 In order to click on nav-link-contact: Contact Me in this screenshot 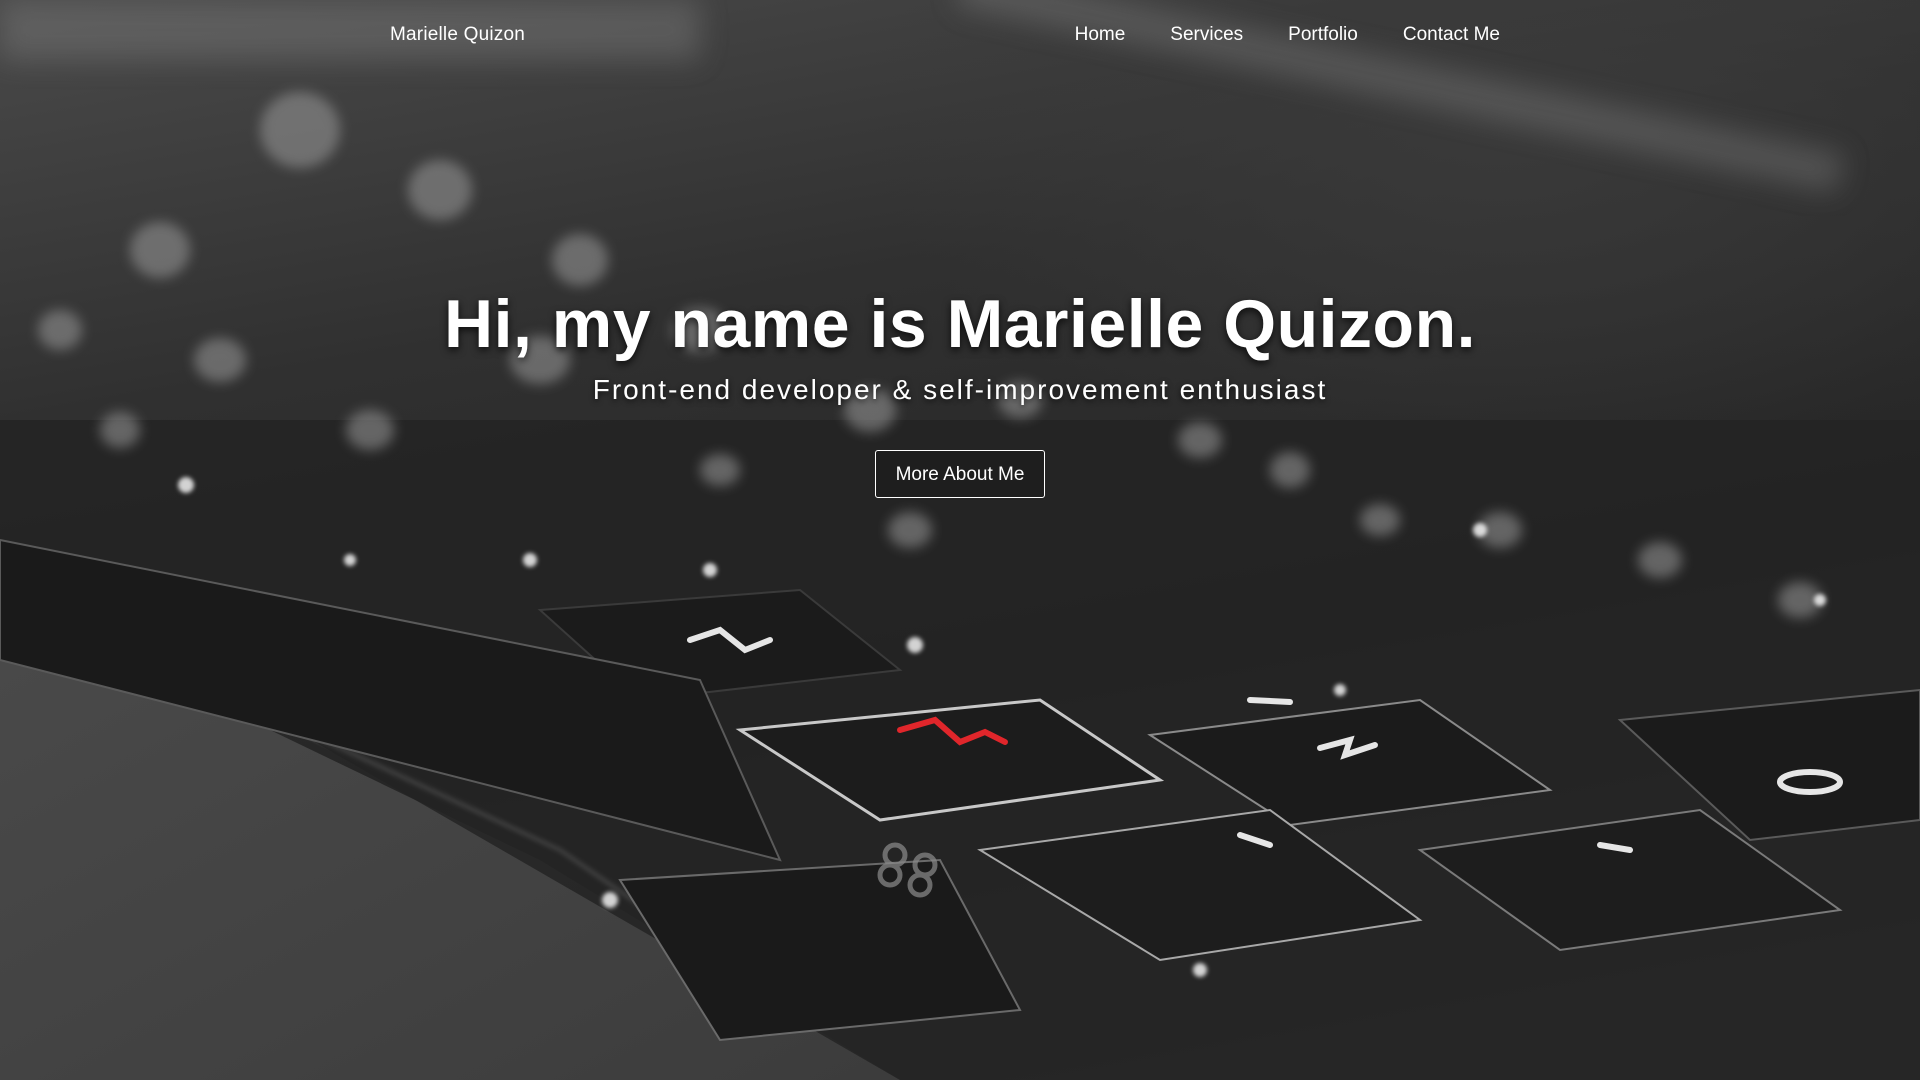, I will do `click(1451, 34)`.